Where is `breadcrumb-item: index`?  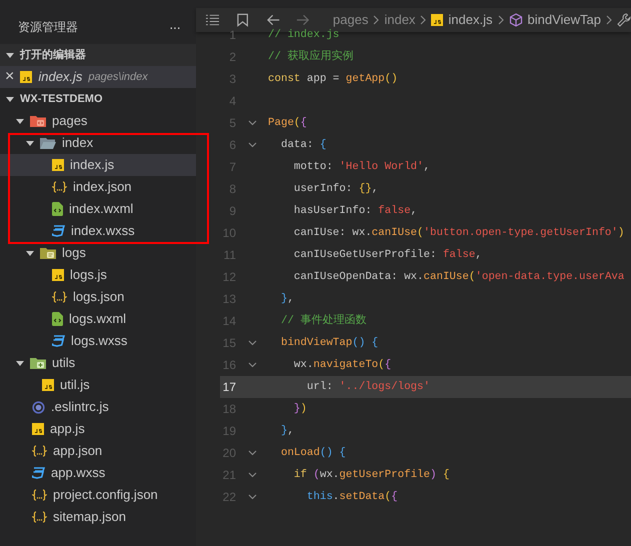
breadcrumb-item: index is located at coordinates (400, 20).